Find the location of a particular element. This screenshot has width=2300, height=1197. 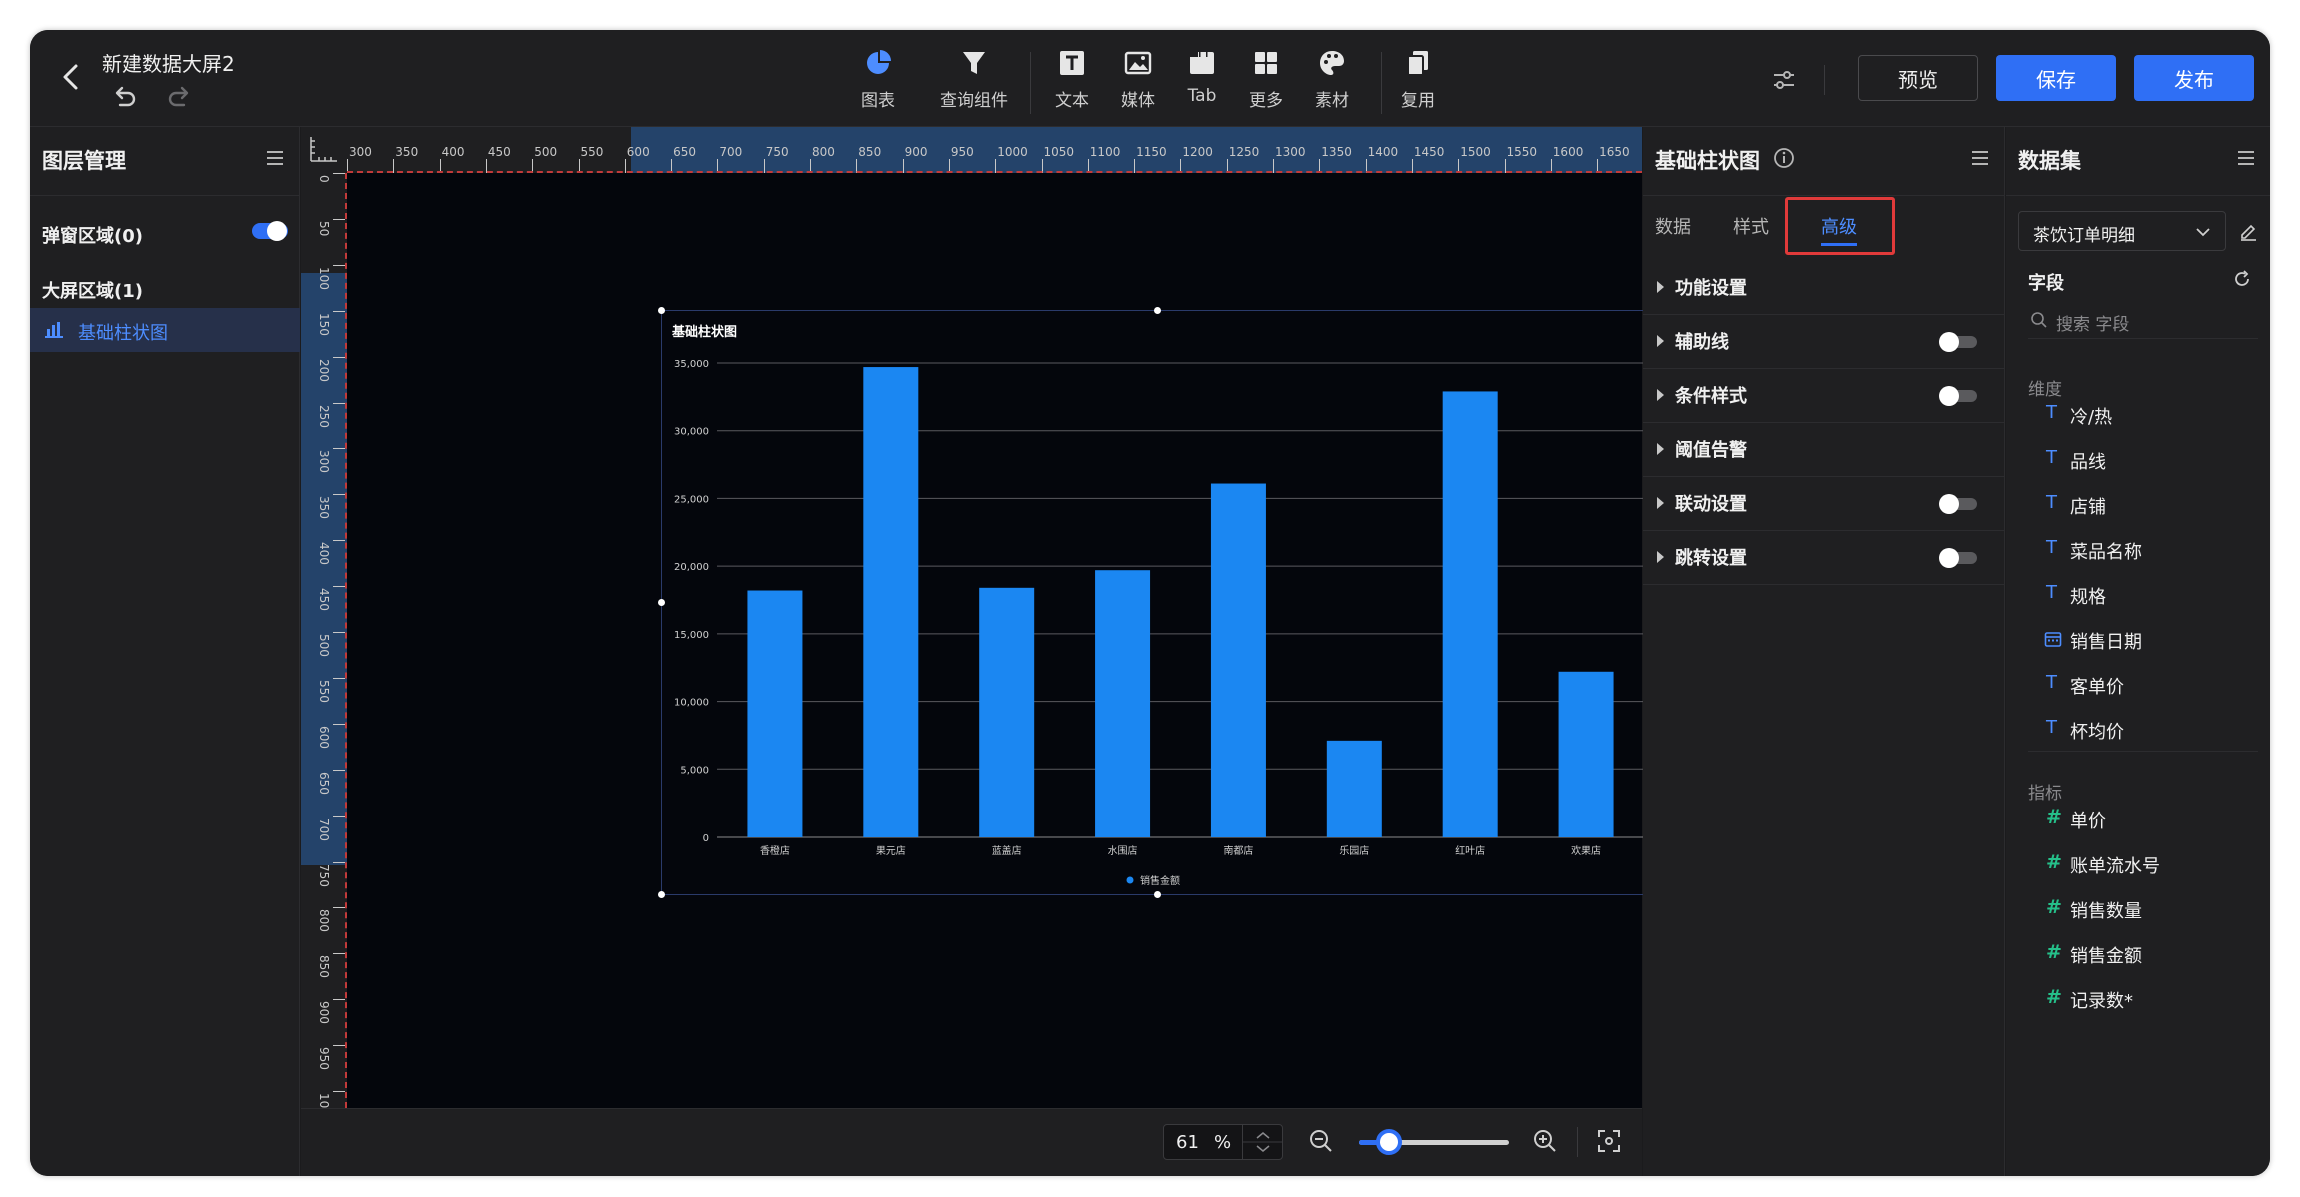

ruler-tick-label: 1600 is located at coordinates (1568, 152).